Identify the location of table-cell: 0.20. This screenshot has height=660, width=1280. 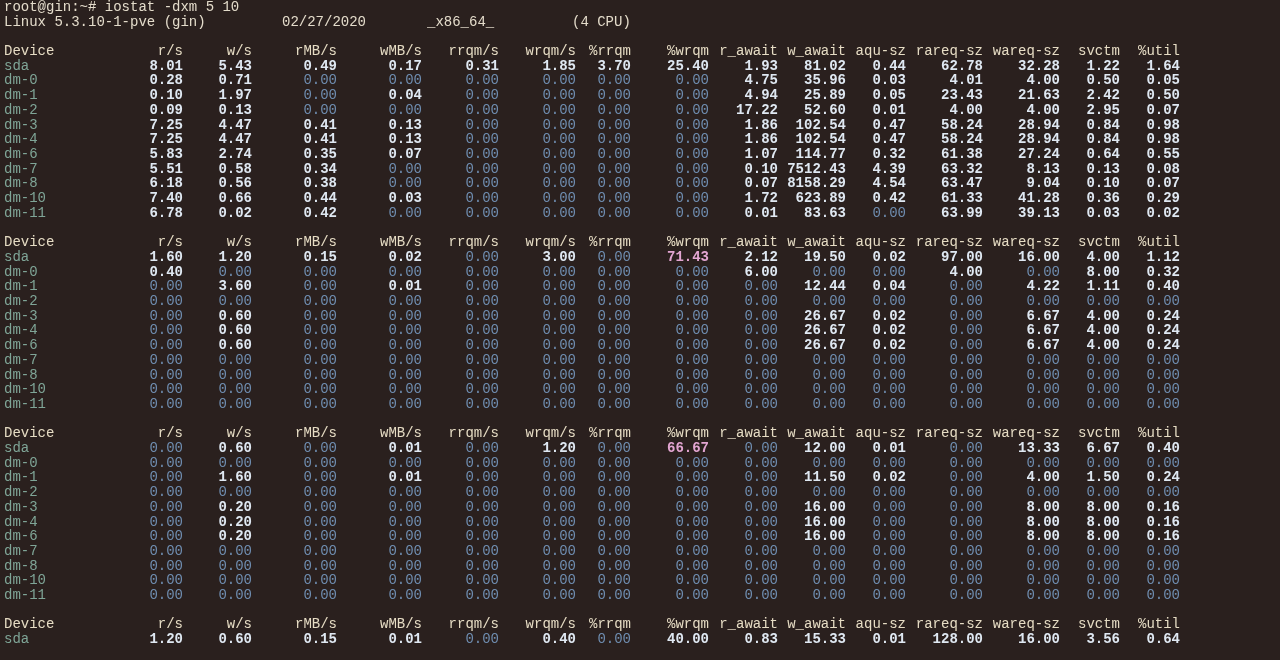
(235, 536).